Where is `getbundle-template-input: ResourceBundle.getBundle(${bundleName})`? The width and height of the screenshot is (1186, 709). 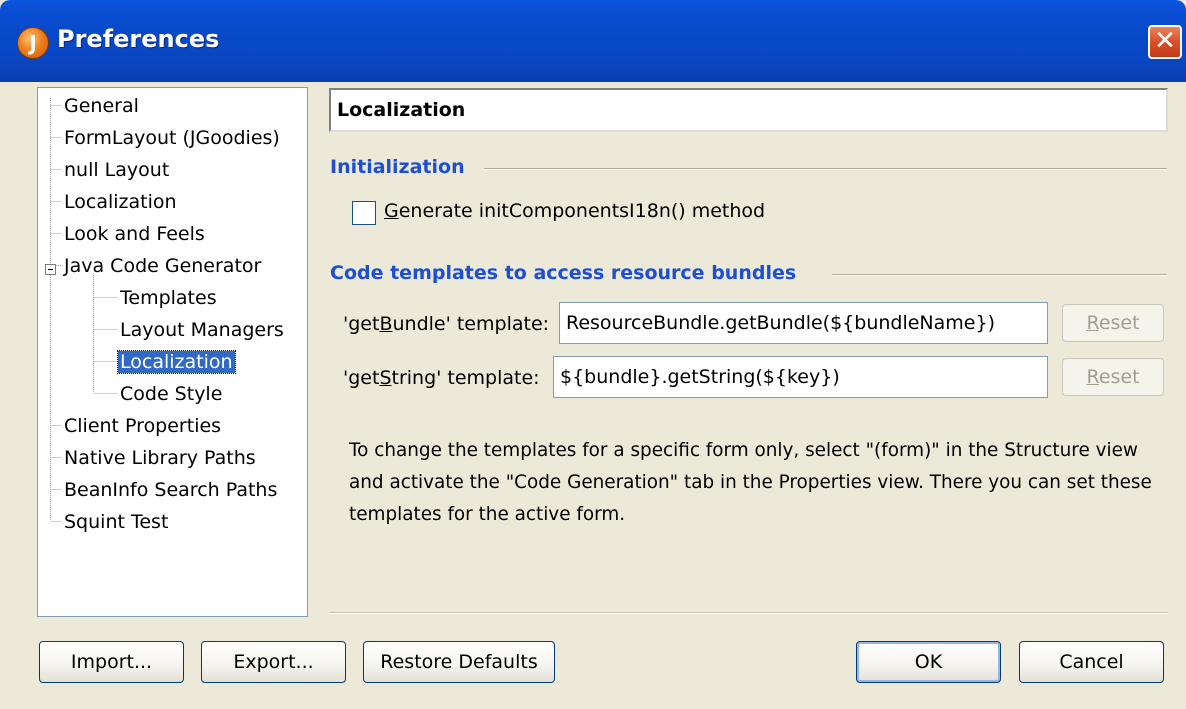 getbundle-template-input: ResourceBundle.getBundle(${bundleName}) is located at coordinates (803, 323).